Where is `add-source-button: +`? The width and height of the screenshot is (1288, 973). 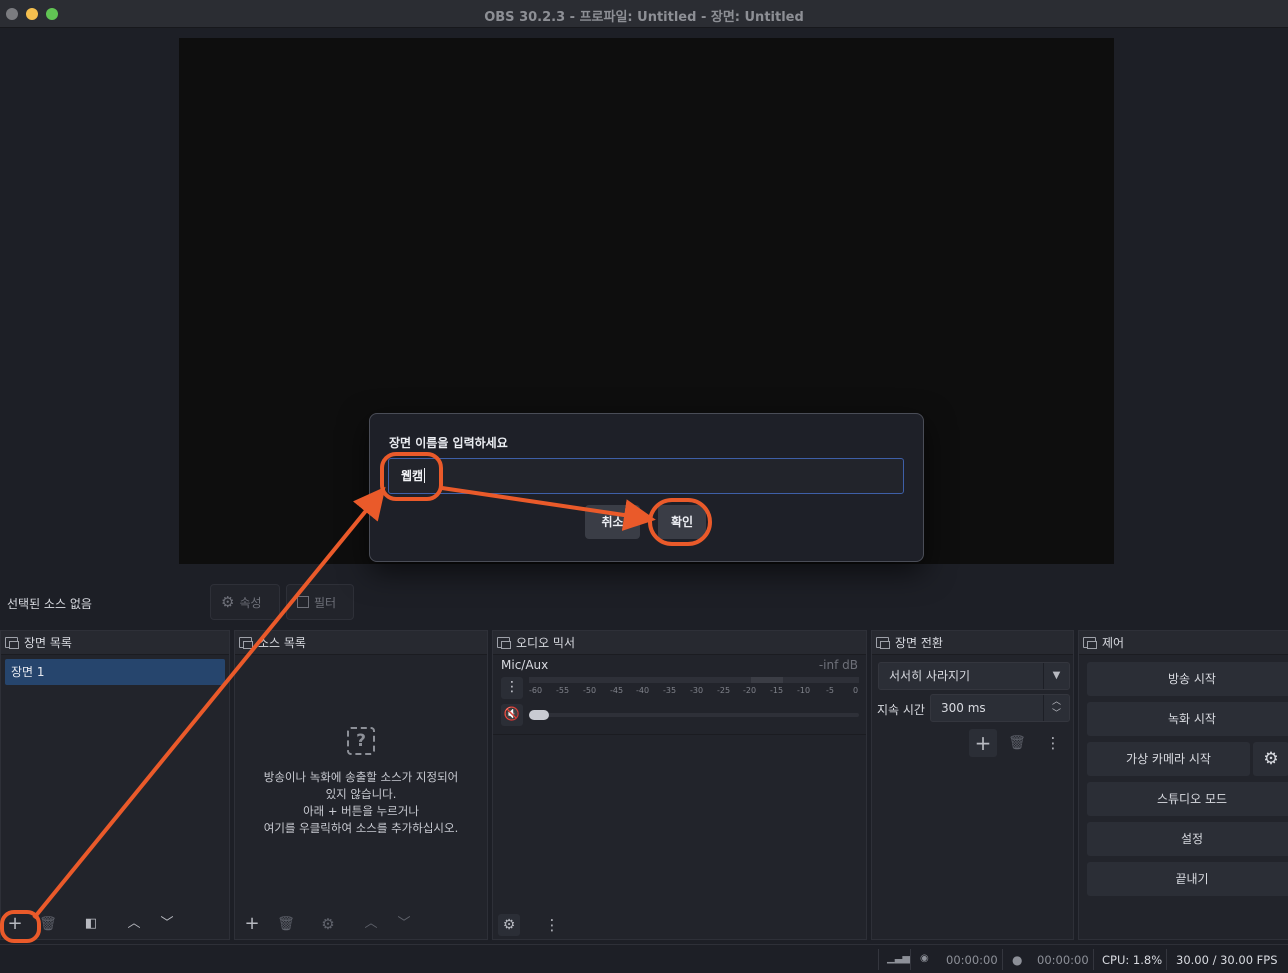 add-source-button: + is located at coordinates (252, 924).